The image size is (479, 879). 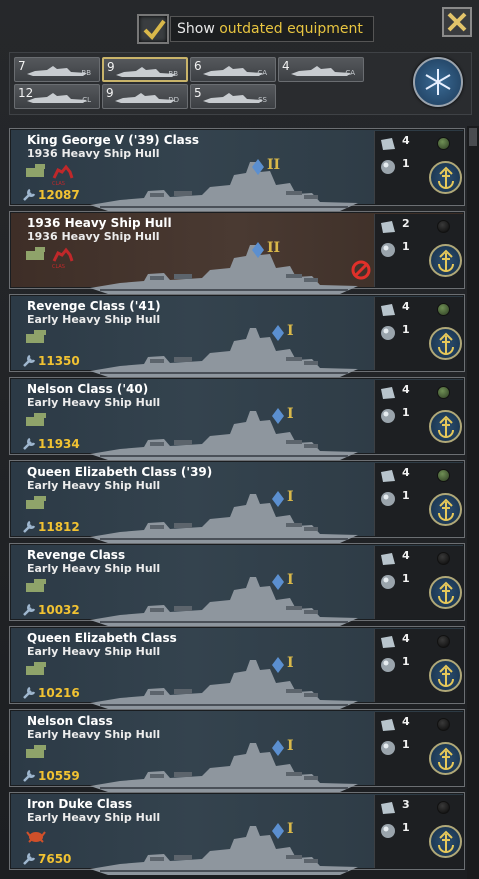 What do you see at coordinates (272, 29) in the screenshot?
I see `show-outdated-label: Show outdated equipment` at bounding box center [272, 29].